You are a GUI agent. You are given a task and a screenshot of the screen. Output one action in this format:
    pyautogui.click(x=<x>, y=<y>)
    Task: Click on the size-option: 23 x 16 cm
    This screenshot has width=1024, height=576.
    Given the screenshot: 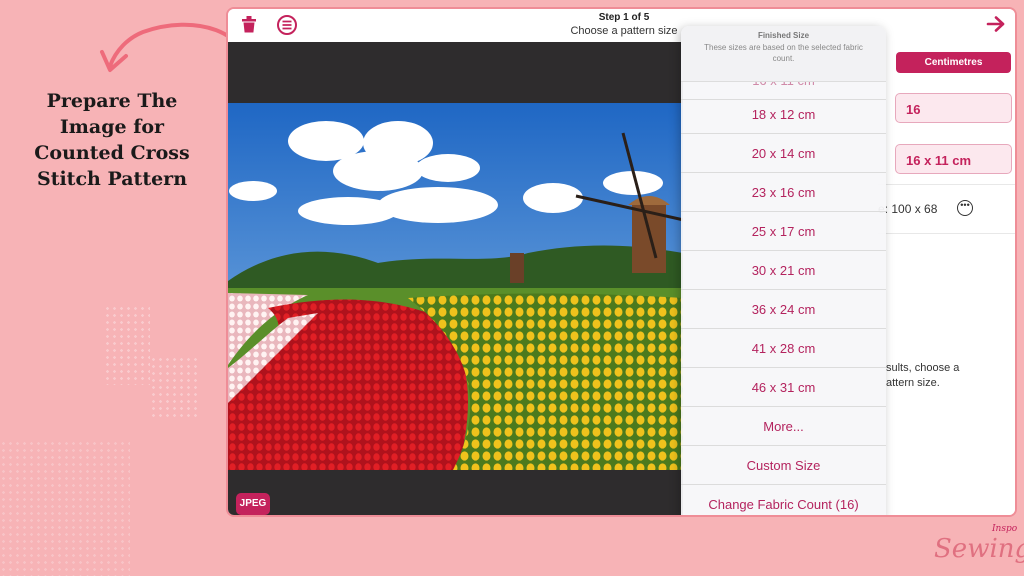 What is the action you would take?
    pyautogui.click(x=783, y=193)
    